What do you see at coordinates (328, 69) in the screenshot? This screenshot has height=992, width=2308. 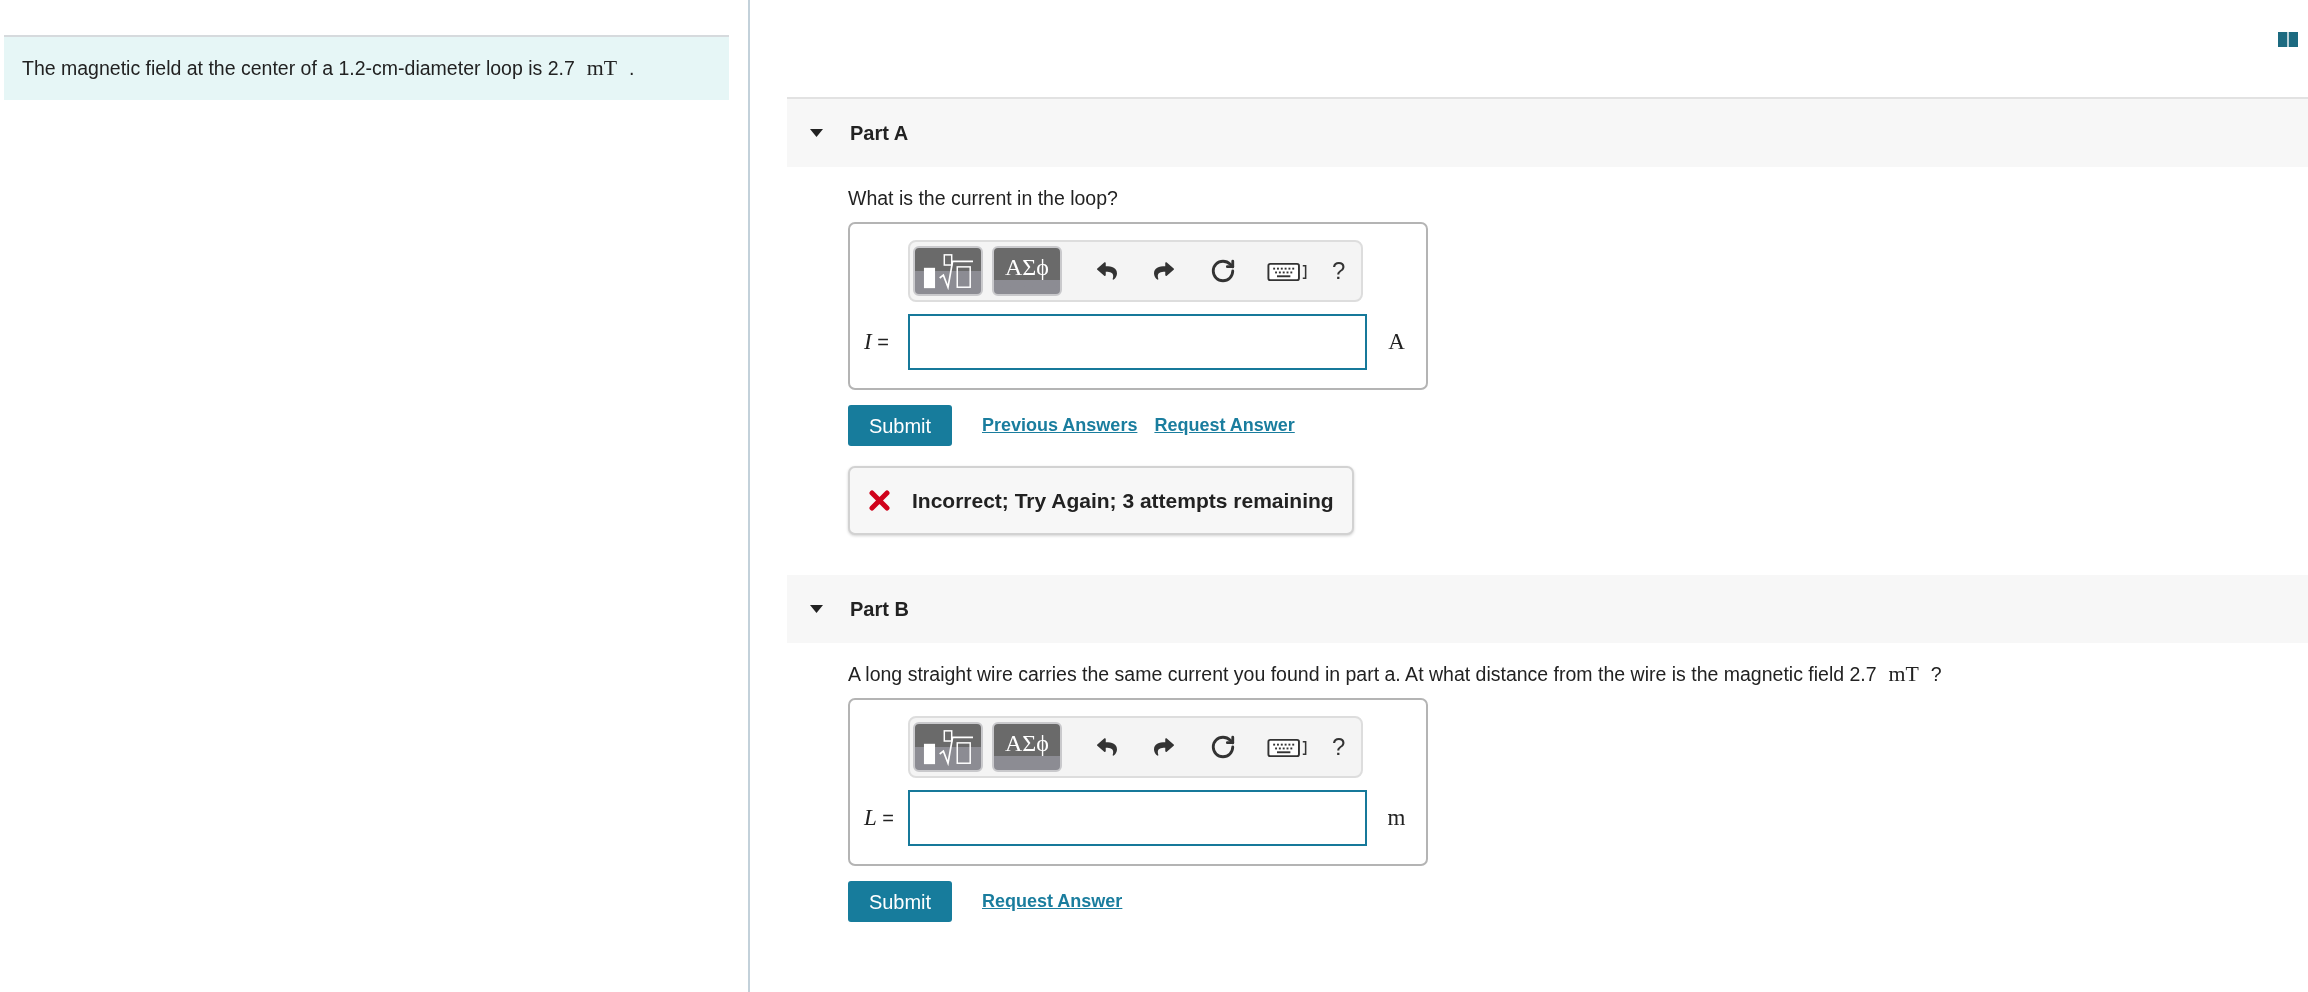 I see `problem-text: The magnetic field at the center of a 1.2-cm-diameter loop is 2.7 mT .` at bounding box center [328, 69].